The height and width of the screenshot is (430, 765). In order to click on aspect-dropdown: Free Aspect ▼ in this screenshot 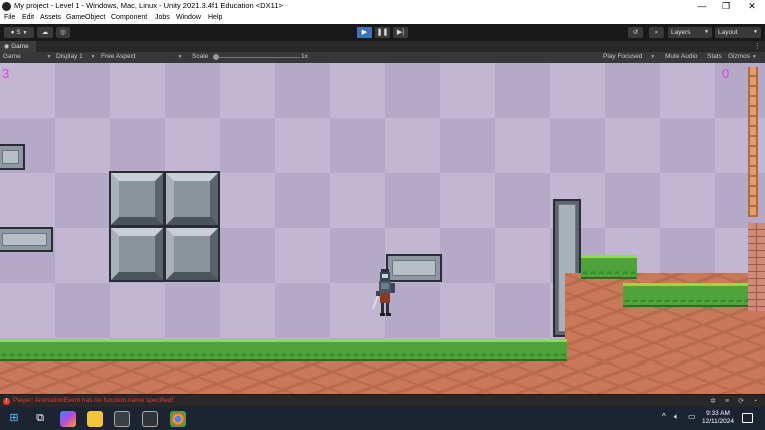, I will do `click(141, 56)`.